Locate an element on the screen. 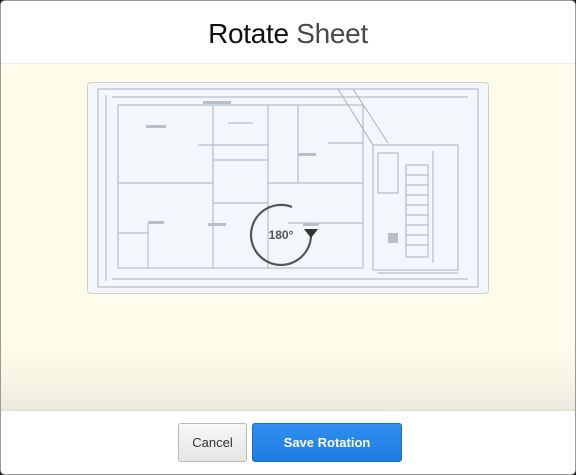  cancel-button: Cancel is located at coordinates (212, 442).